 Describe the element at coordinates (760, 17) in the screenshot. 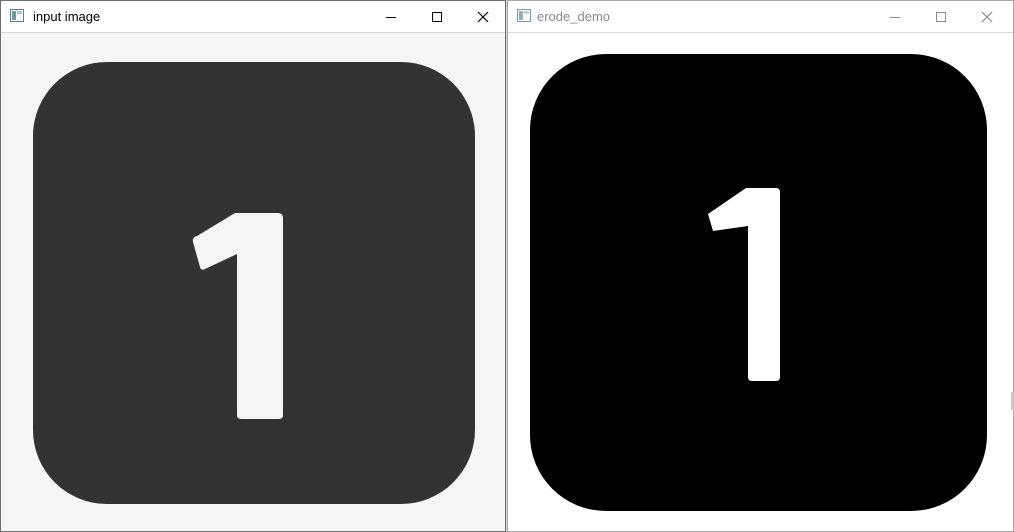

I see `erode-demo-titlebar: erode_demo` at that location.